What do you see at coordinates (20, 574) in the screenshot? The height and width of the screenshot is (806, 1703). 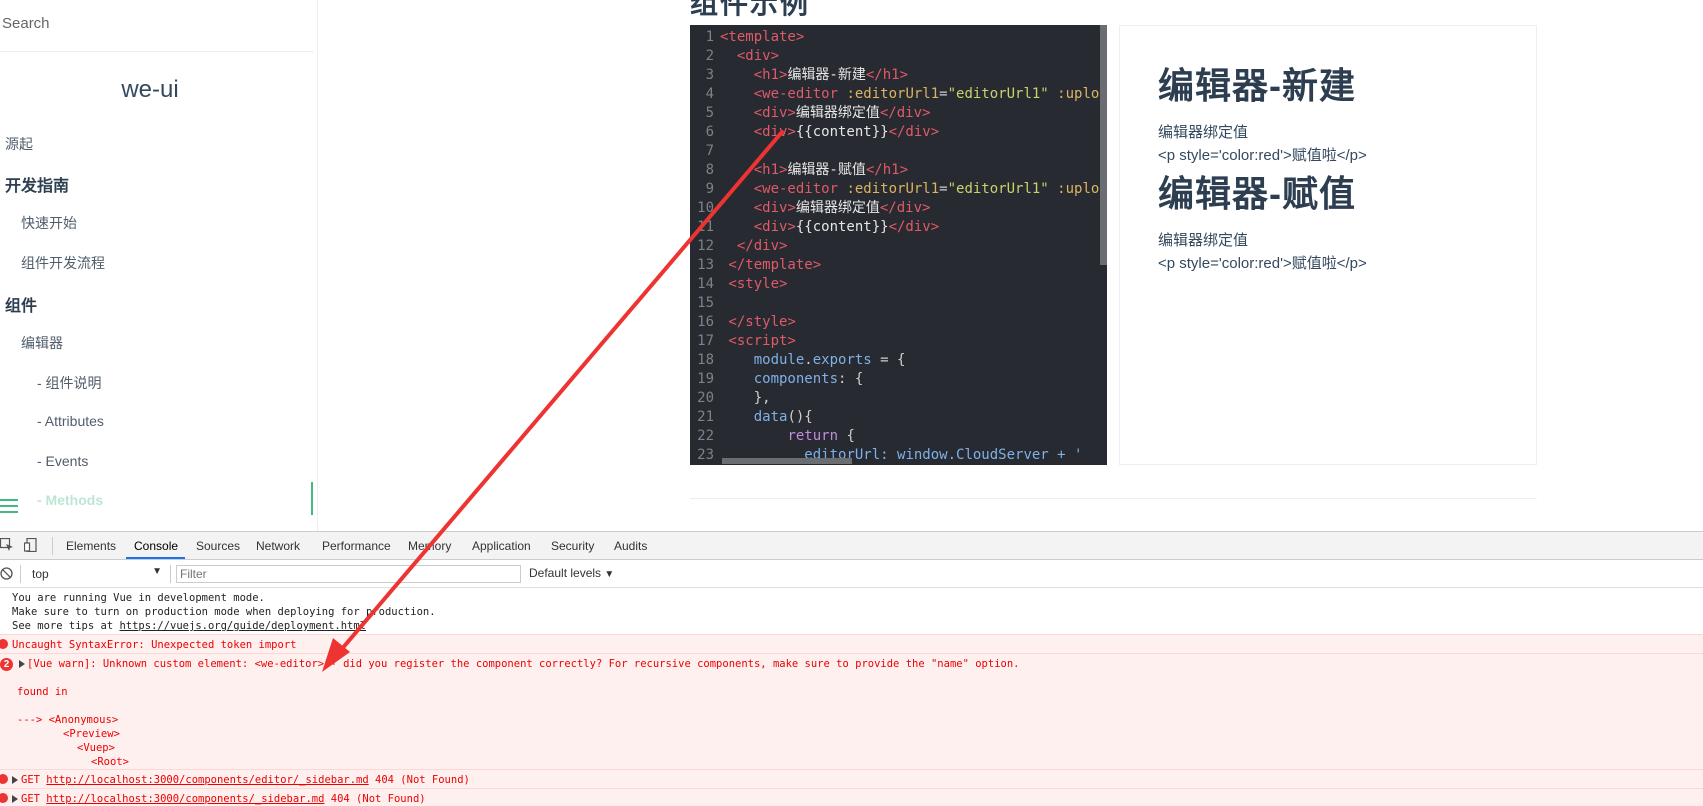 I see `toolbar-divider` at bounding box center [20, 574].